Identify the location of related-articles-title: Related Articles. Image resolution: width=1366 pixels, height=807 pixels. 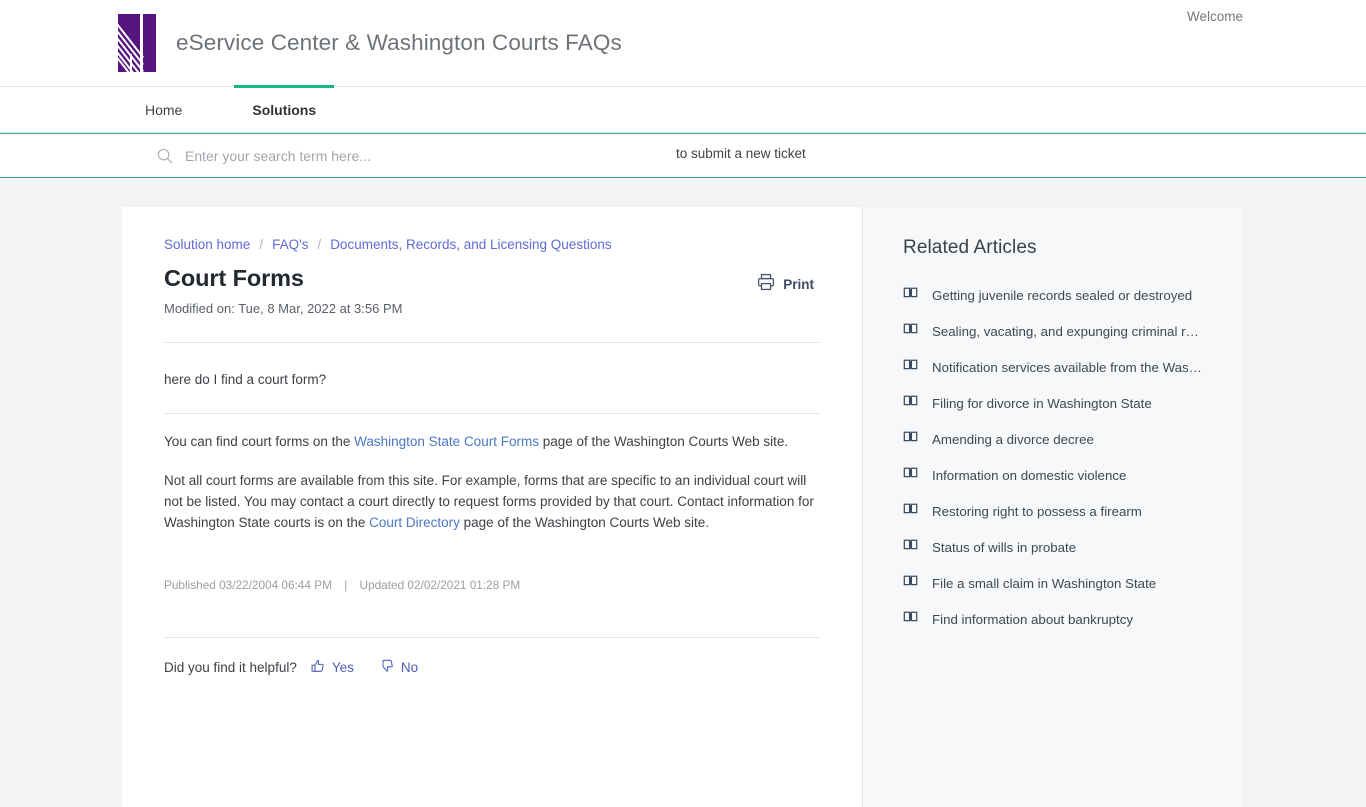
(970, 247).